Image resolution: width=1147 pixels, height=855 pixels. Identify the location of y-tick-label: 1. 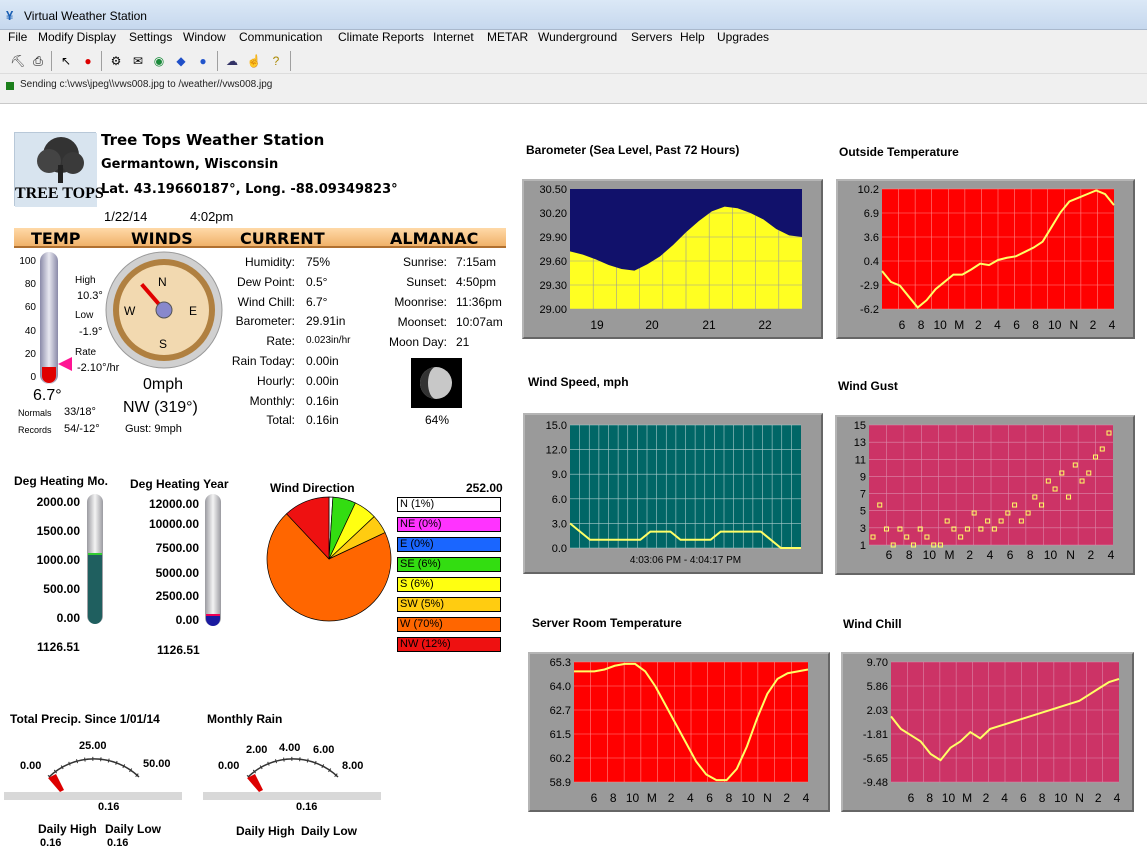
(863, 546).